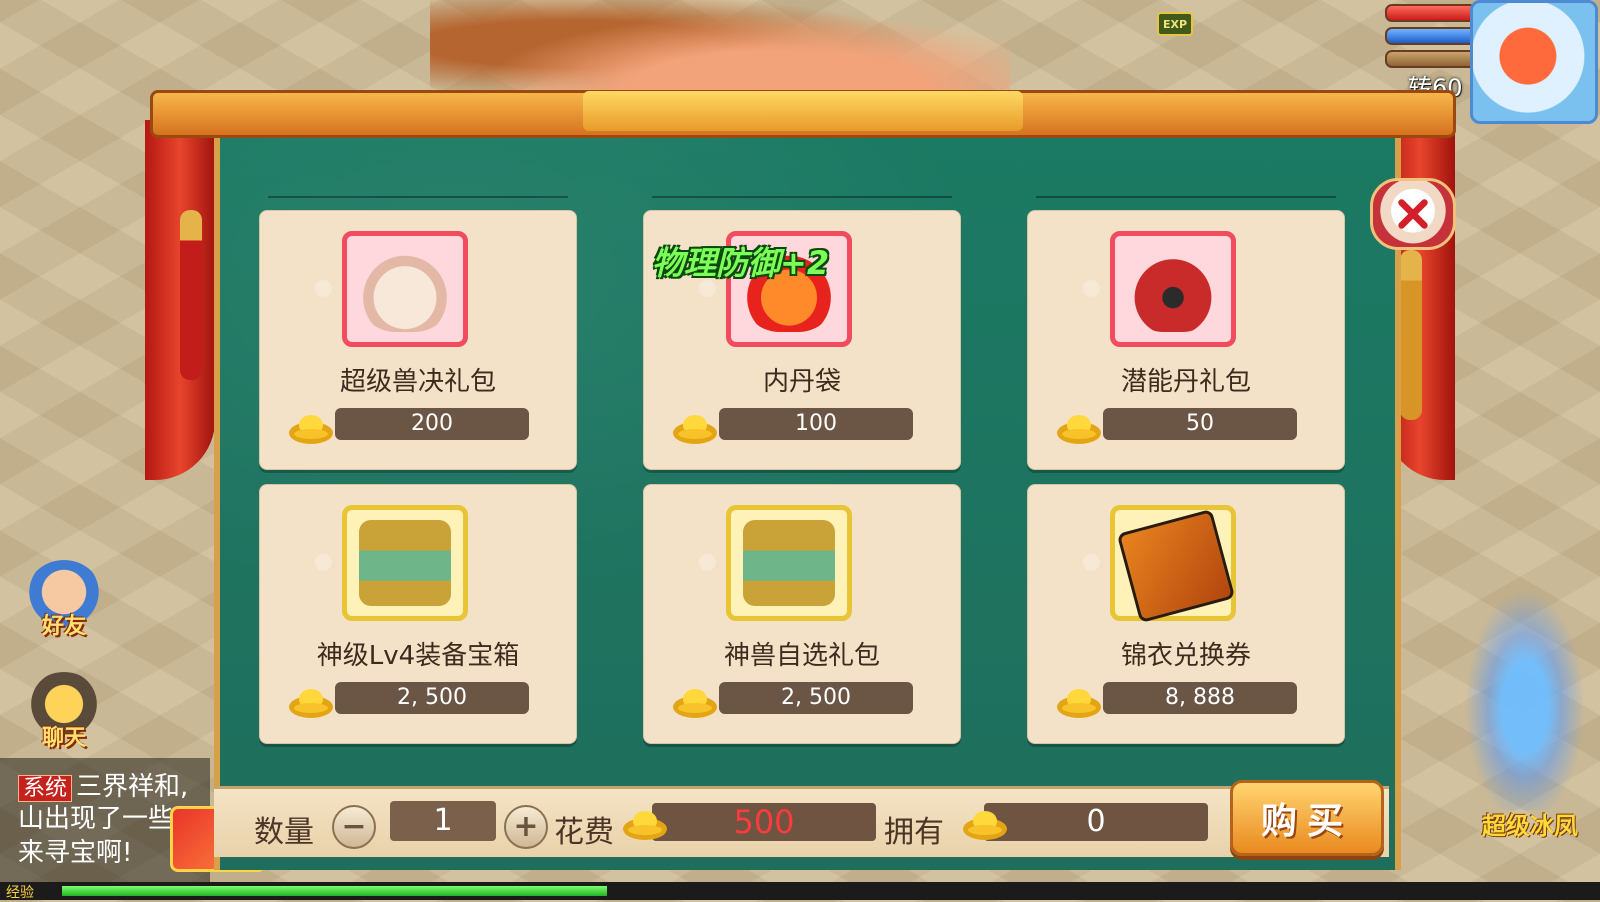 This screenshot has height=902, width=1600. Describe the element at coordinates (1185, 656) in the screenshot. I see `item-name: 锦衣兑换券` at that location.